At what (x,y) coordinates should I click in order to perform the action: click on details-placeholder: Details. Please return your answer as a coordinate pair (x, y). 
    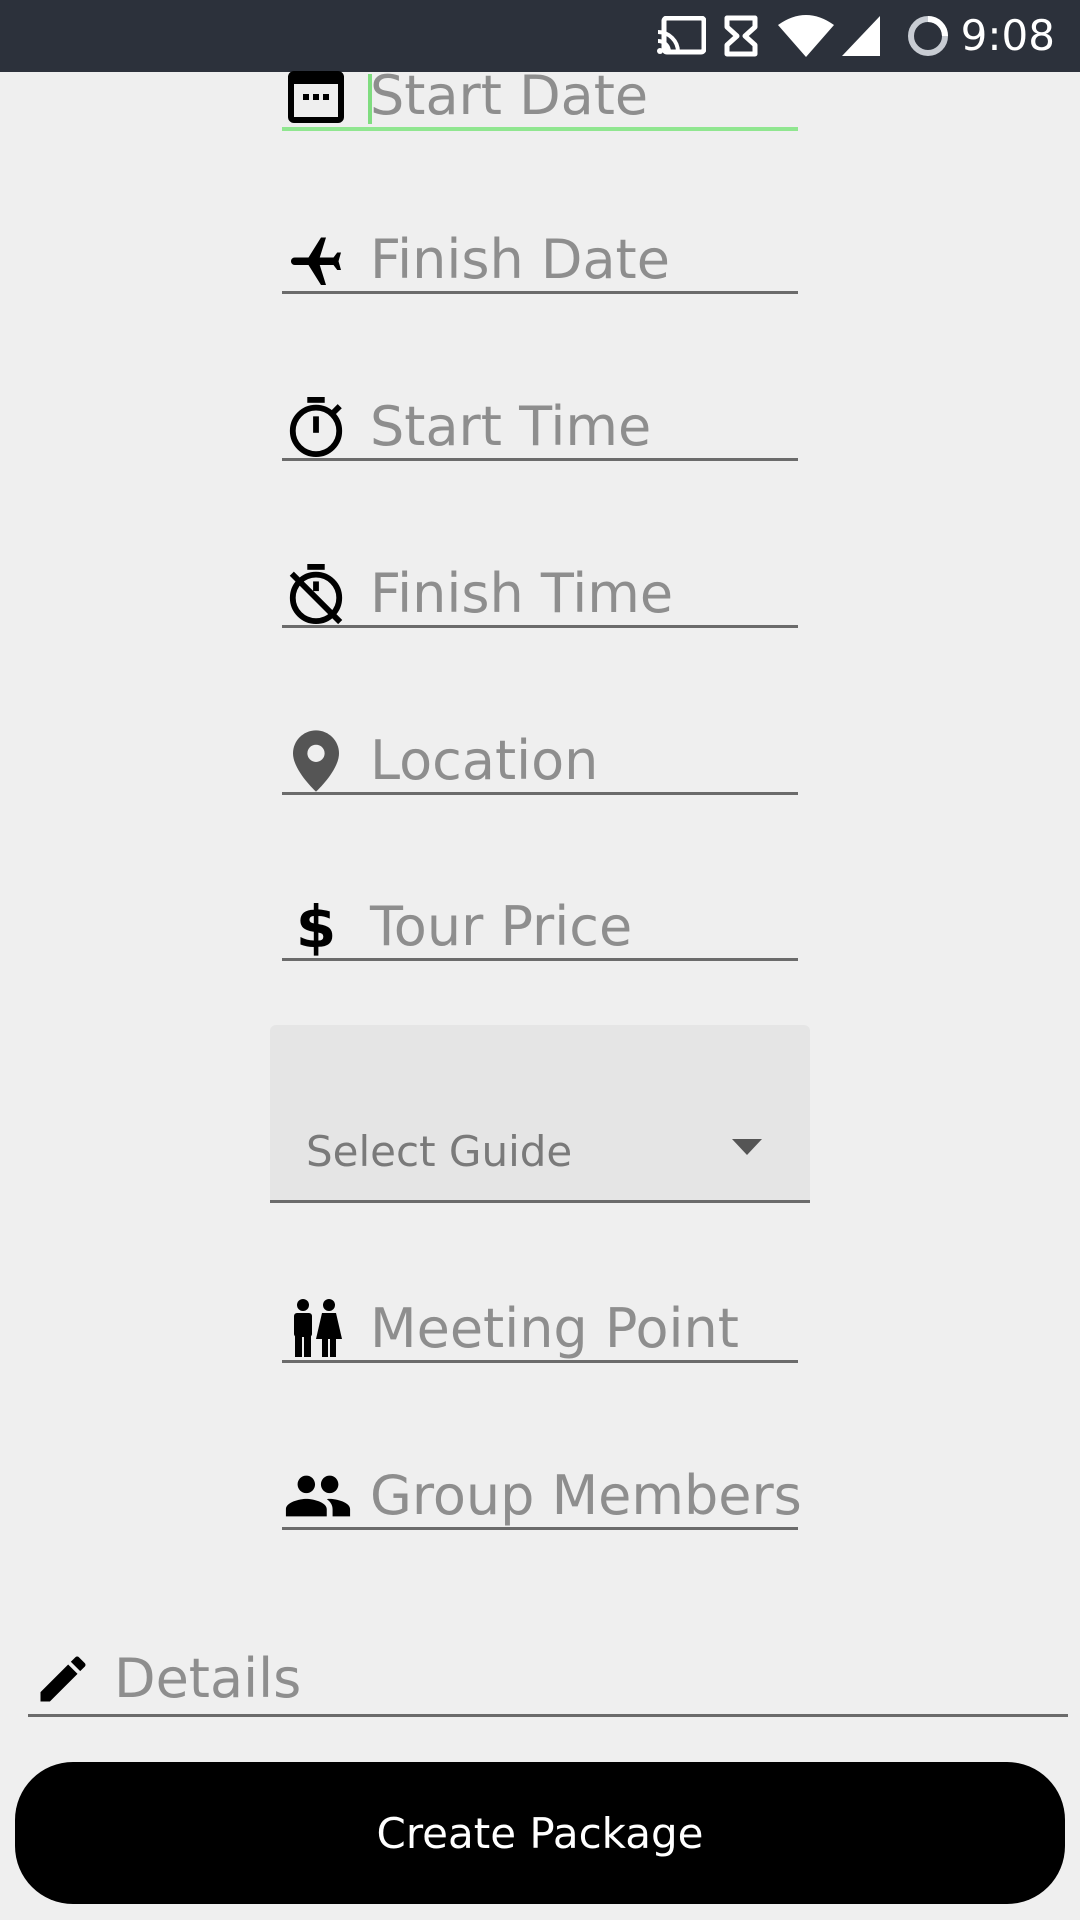
    Looking at the image, I should click on (208, 1678).